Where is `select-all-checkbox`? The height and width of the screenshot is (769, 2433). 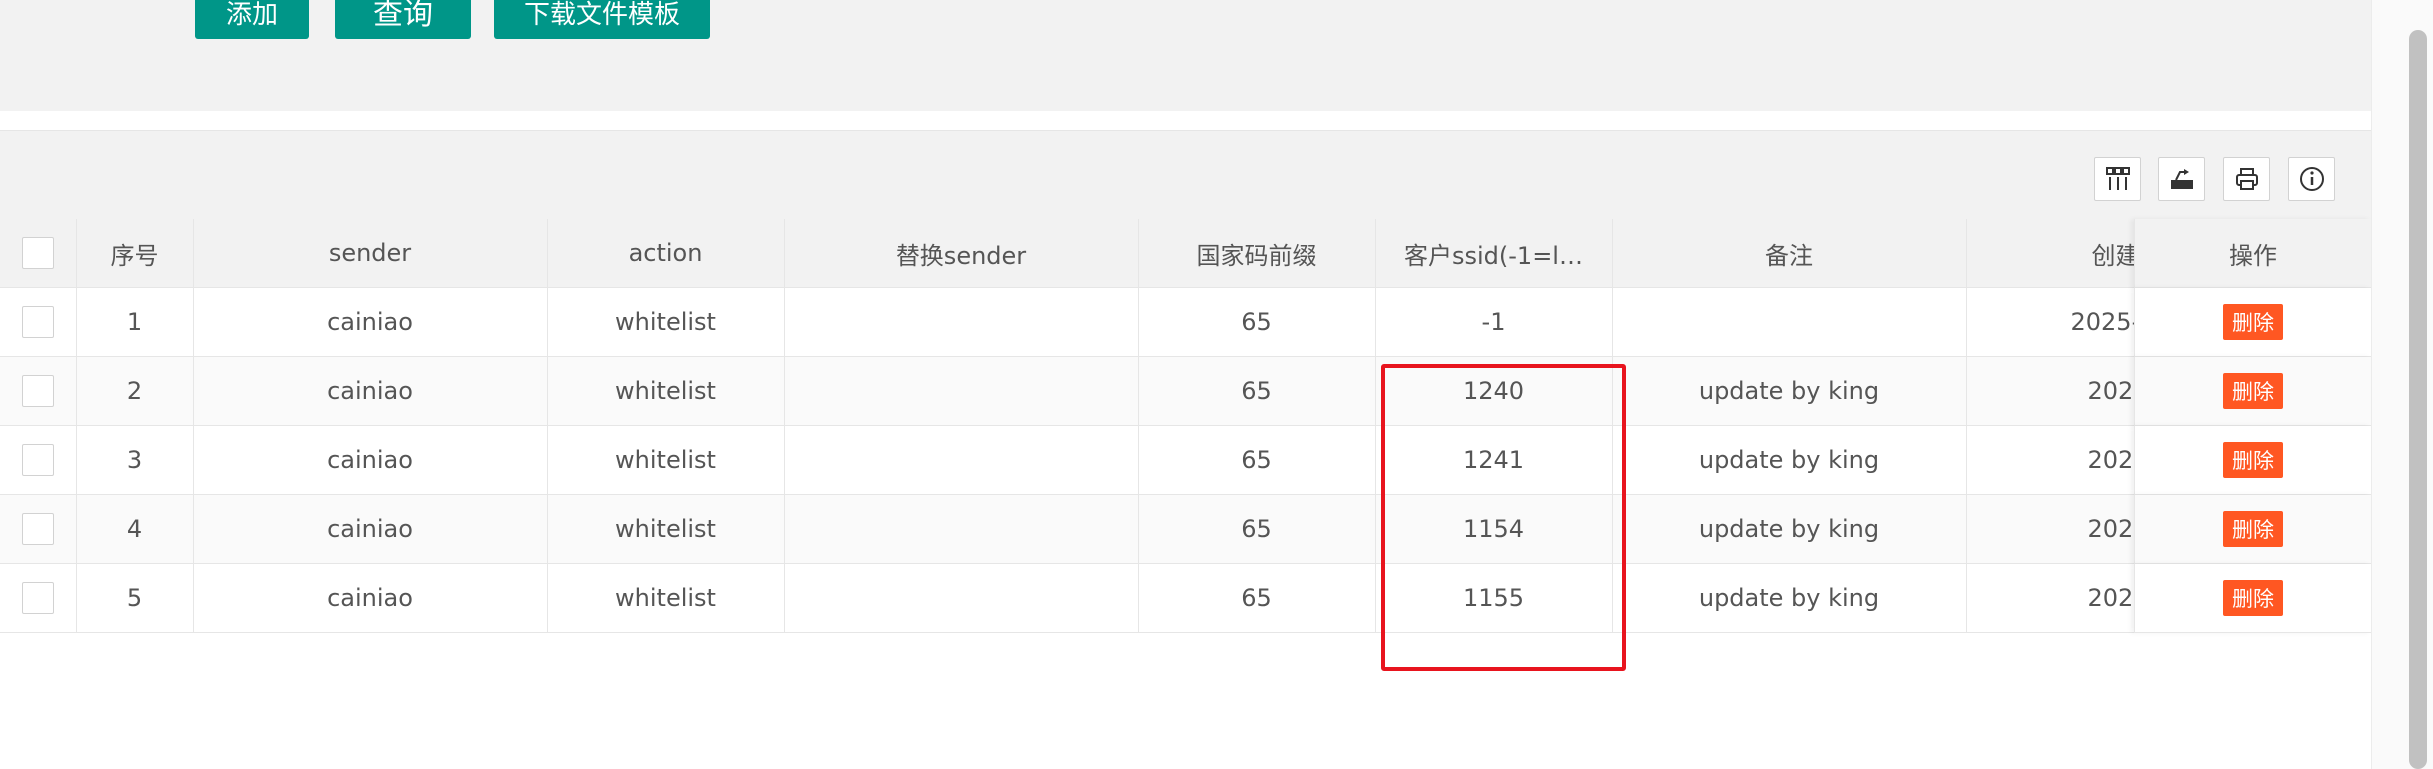 select-all-checkbox is located at coordinates (37, 253).